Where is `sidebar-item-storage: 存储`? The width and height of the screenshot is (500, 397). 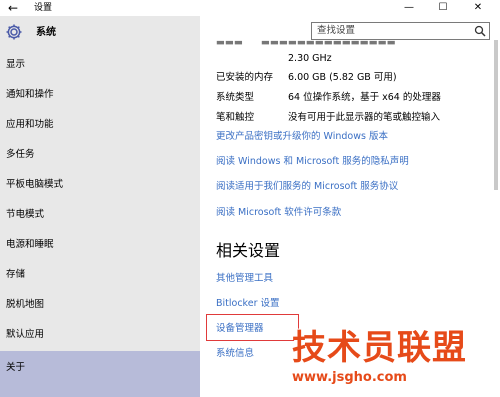
sidebar-item-storage: 存储 is located at coordinates (100, 275).